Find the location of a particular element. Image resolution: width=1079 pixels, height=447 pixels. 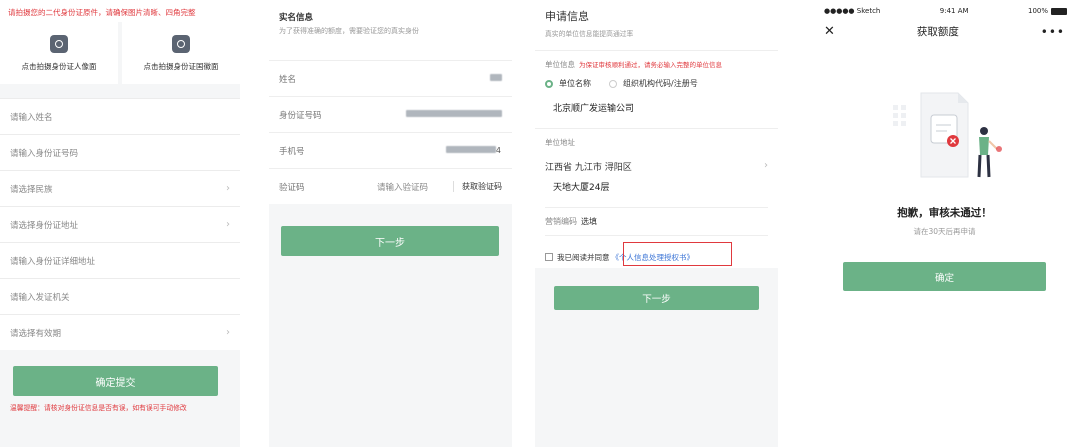

id-value-masked is located at coordinates (454, 114).